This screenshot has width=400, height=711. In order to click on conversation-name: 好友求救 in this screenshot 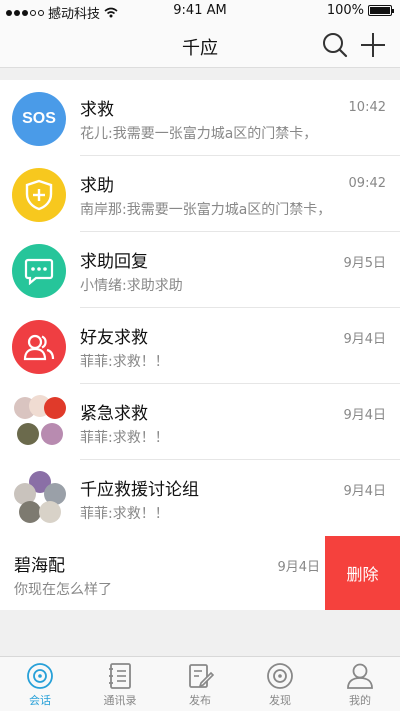, I will do `click(114, 338)`.